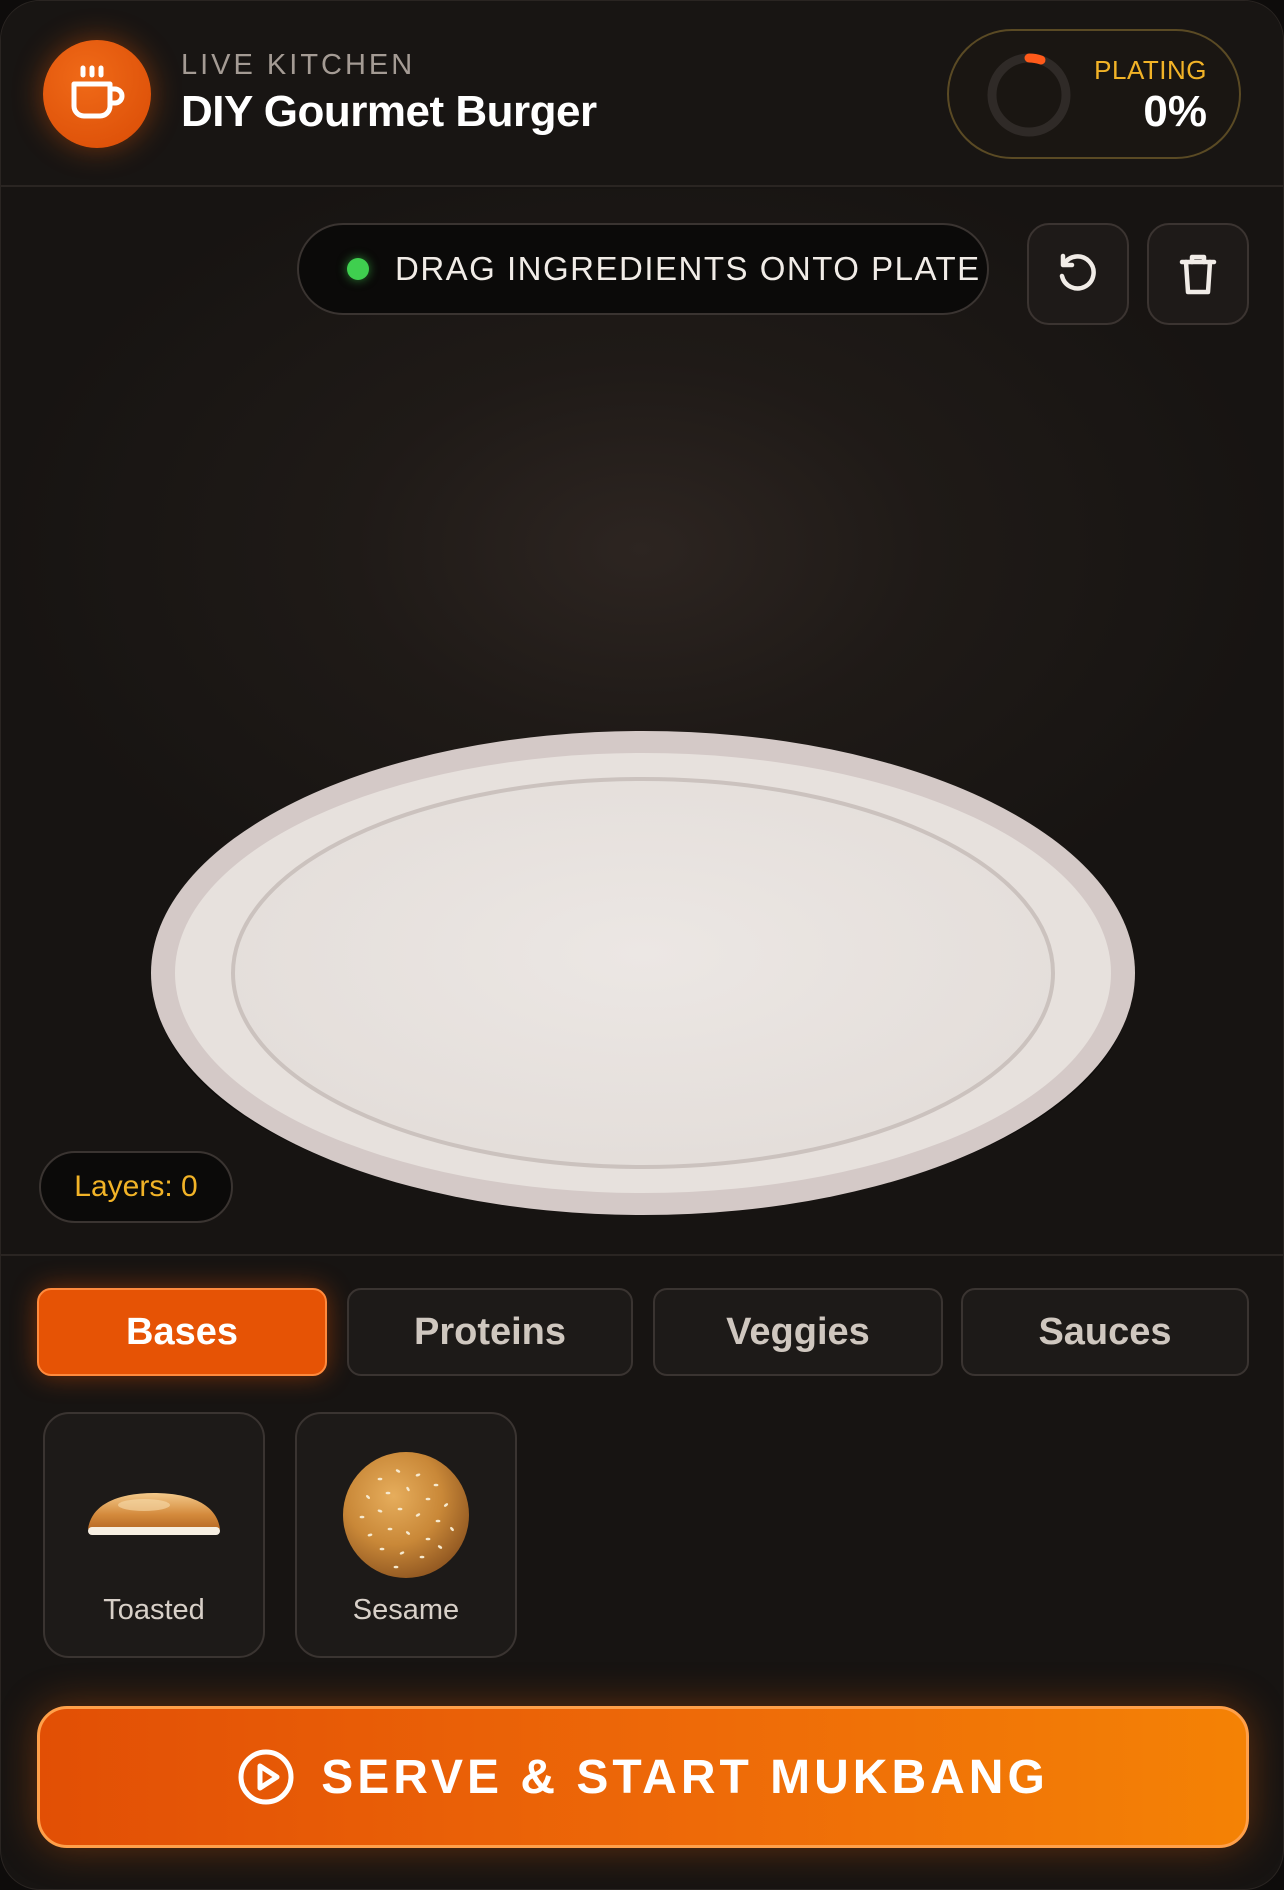  I want to click on undo-icon, so click(1077, 272).